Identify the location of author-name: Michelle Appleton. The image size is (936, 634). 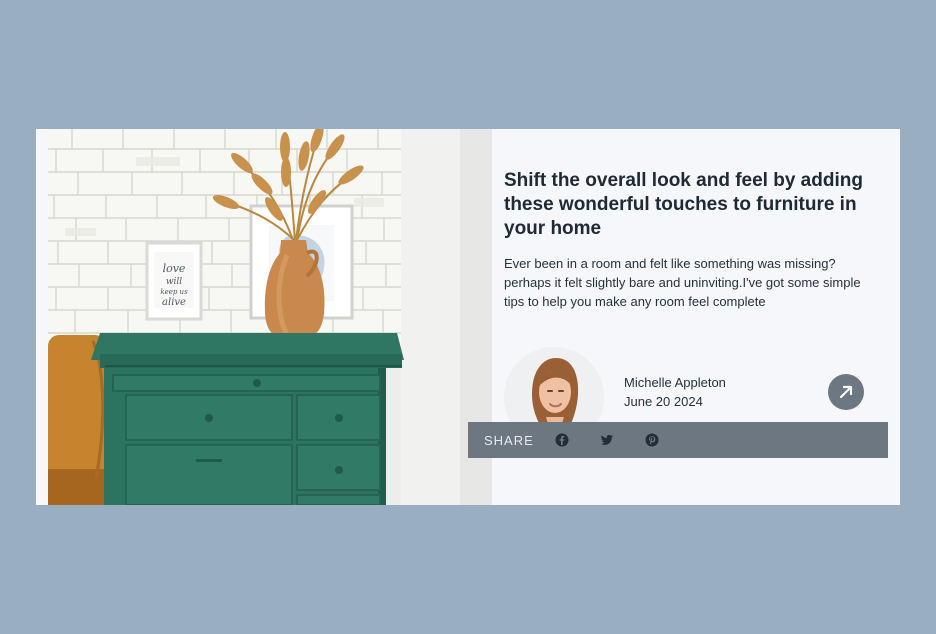
(675, 382).